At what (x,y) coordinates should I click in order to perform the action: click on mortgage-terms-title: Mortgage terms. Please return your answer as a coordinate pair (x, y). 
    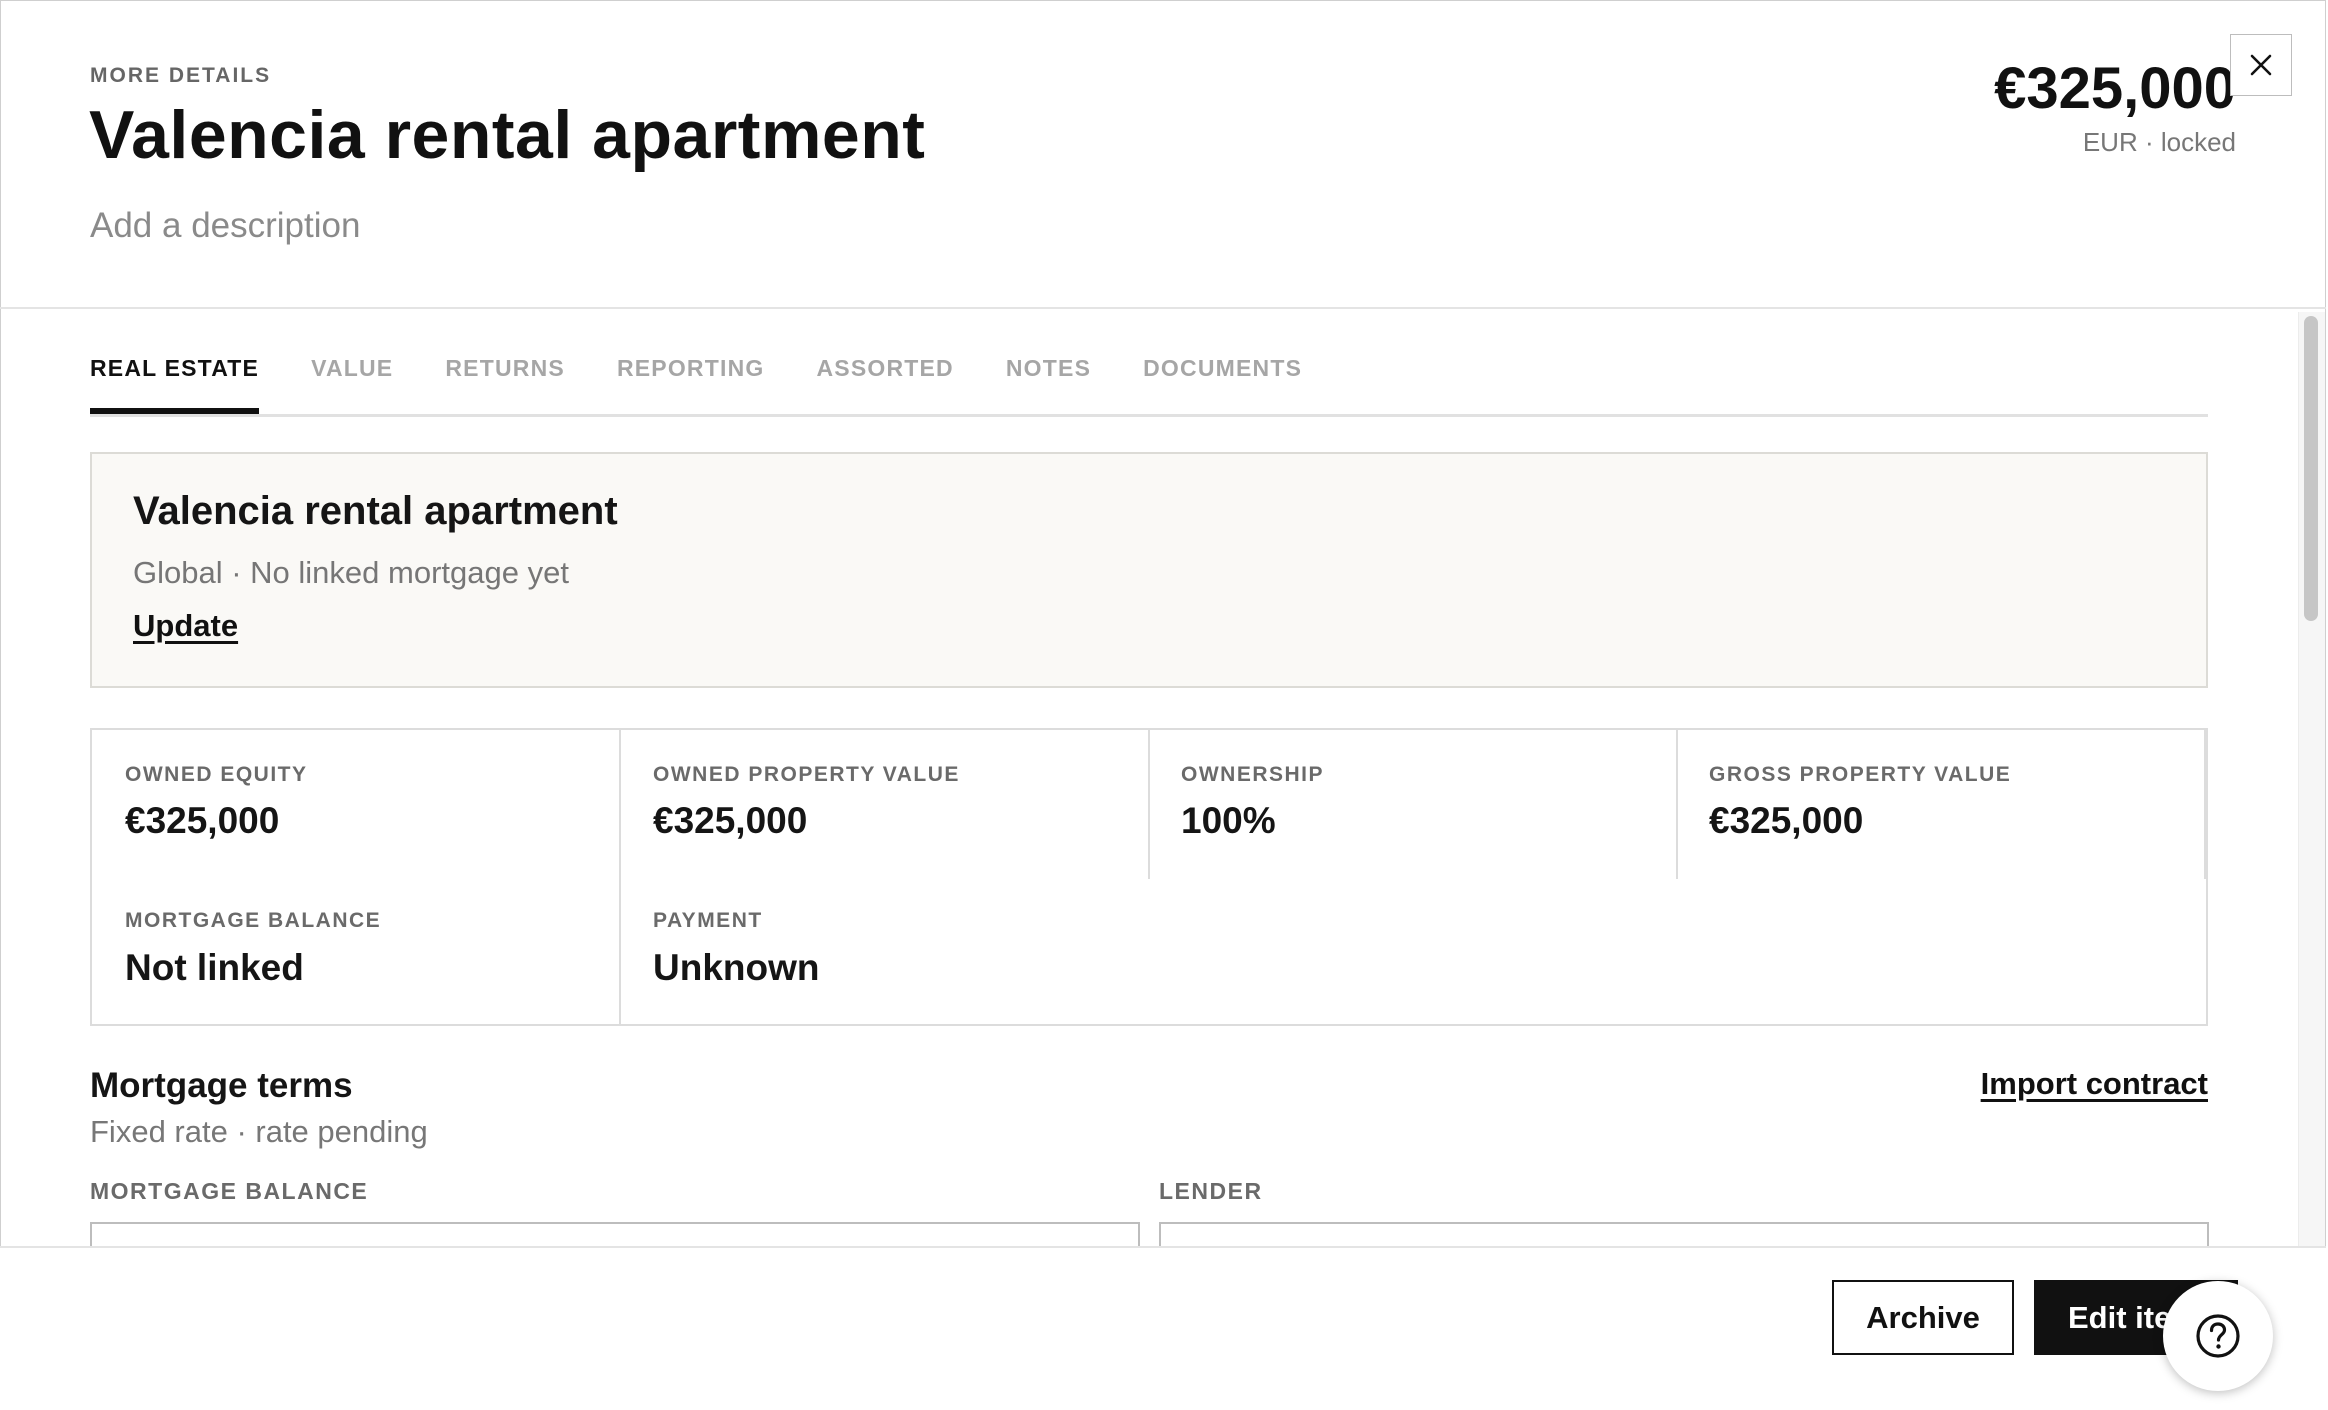
    Looking at the image, I should click on (221, 1085).